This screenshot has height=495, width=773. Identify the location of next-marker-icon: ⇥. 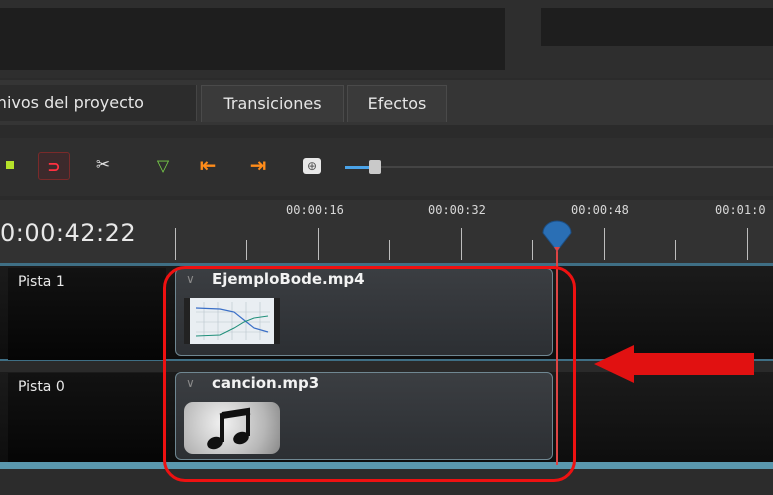
(258, 165).